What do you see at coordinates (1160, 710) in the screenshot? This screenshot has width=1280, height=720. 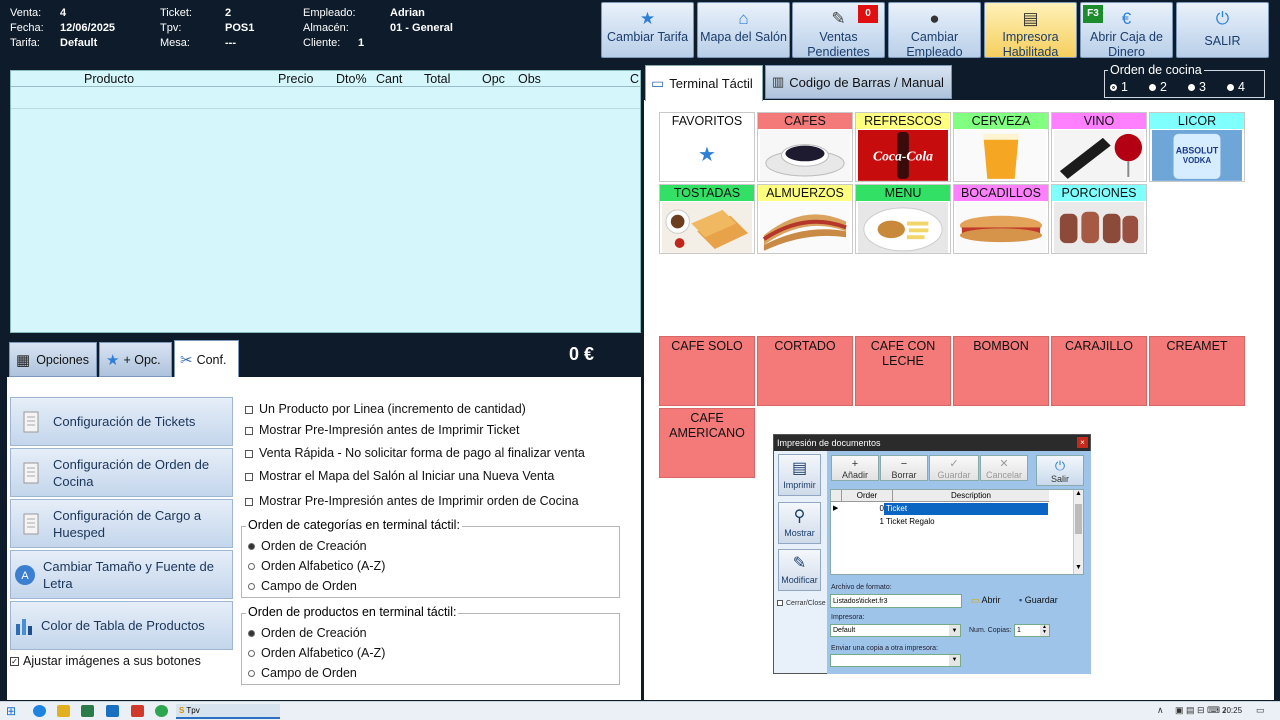 I see `tray-chevron-icon: ∧` at bounding box center [1160, 710].